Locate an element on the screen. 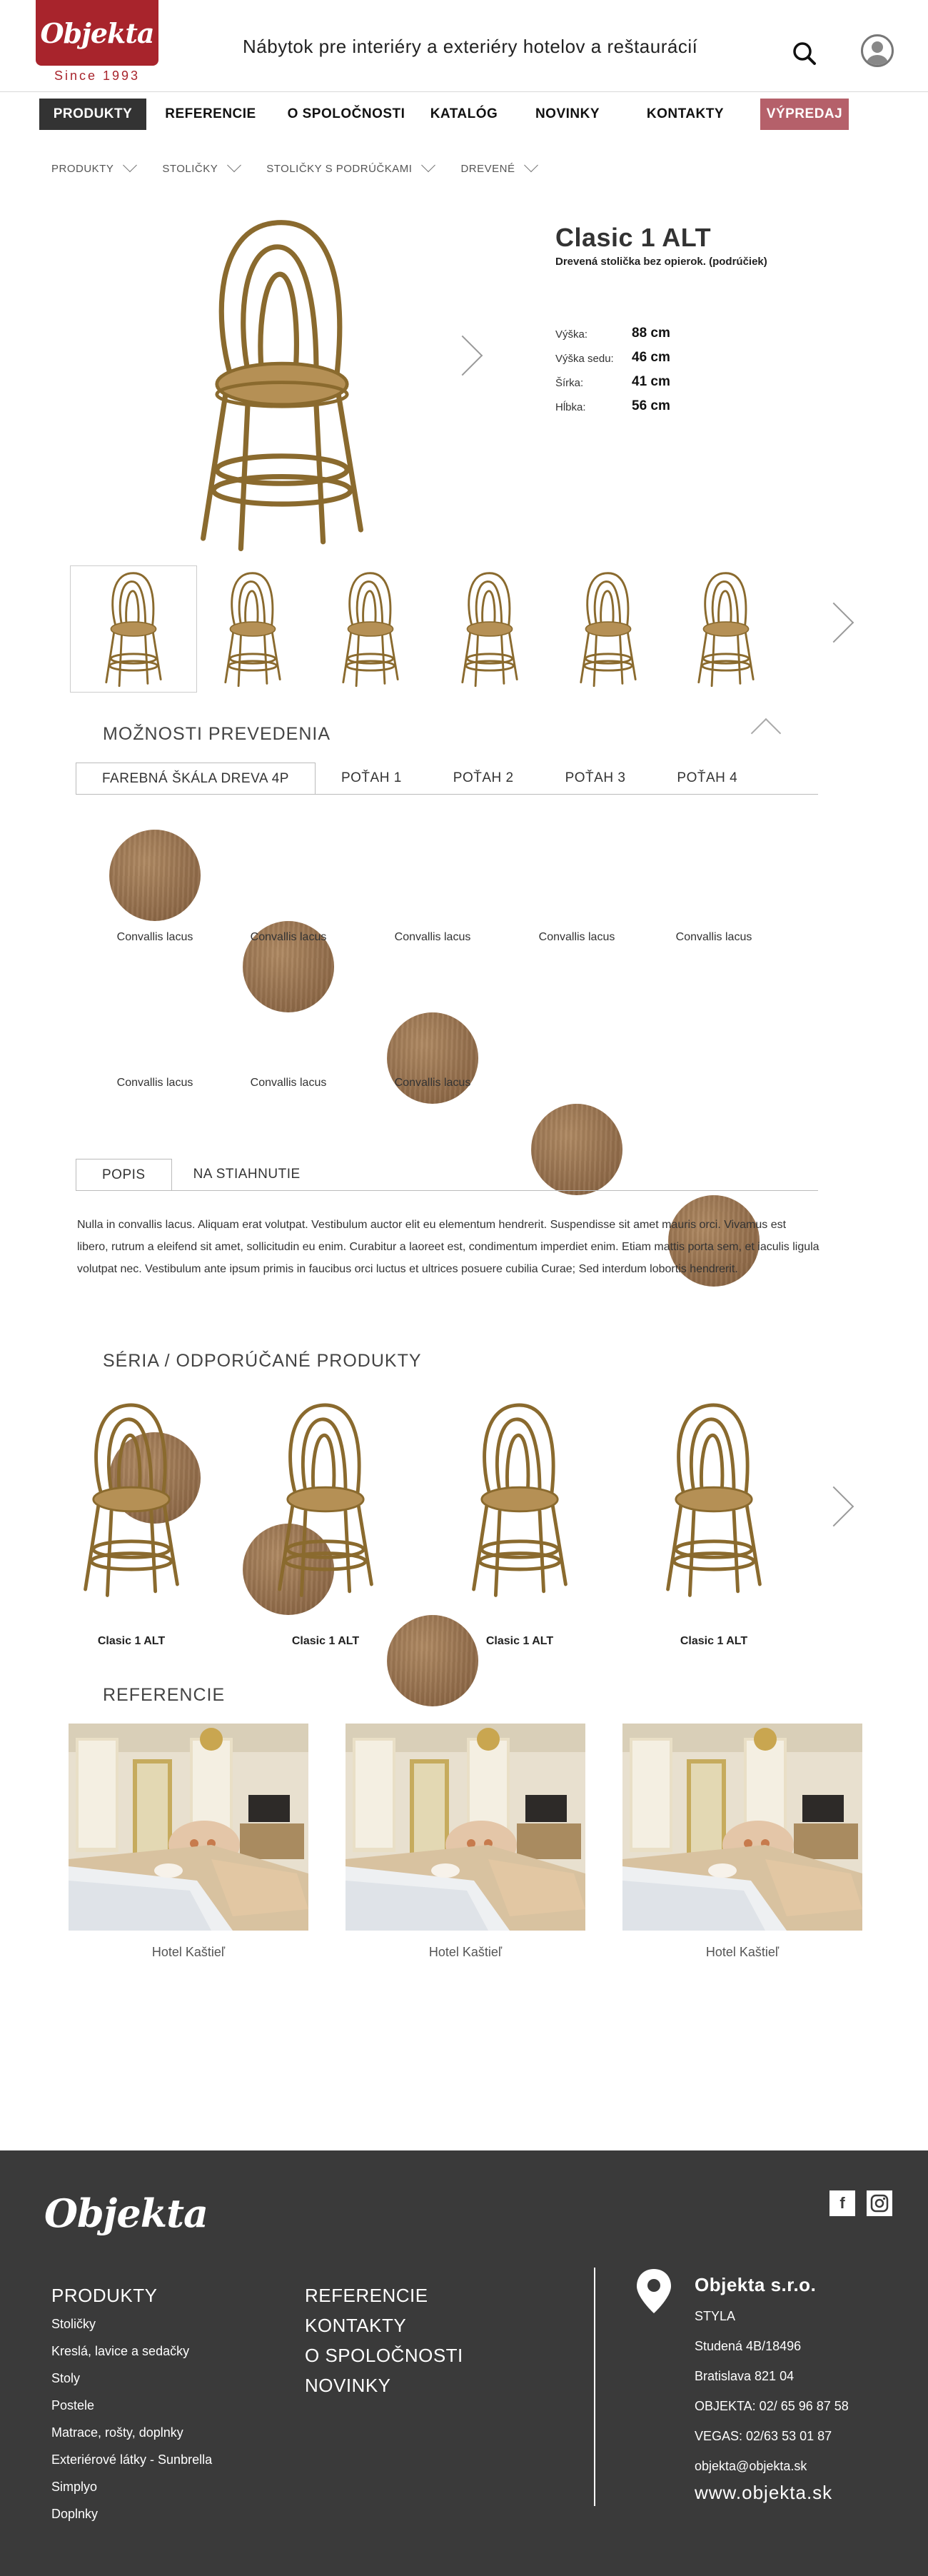 The width and height of the screenshot is (928, 2576). footer-link: Exteriérové látky - Sunbrella is located at coordinates (131, 2459).